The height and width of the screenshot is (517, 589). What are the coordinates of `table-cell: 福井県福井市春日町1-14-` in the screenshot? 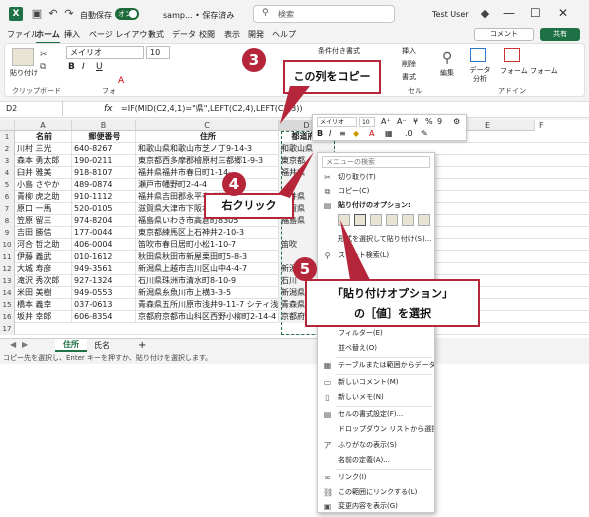 It's located at (207, 173).